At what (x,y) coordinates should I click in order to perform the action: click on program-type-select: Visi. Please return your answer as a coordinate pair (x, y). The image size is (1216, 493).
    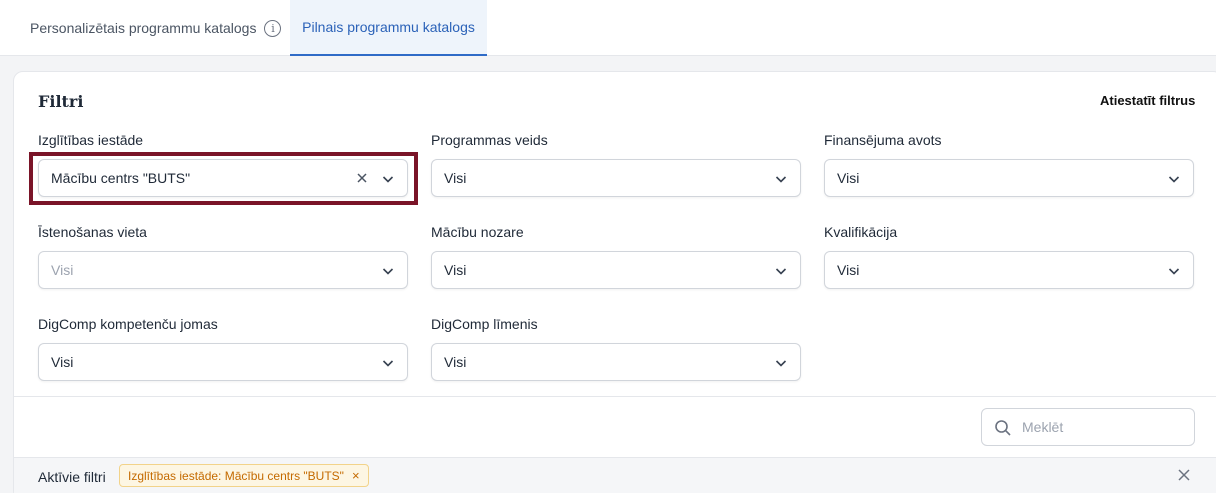
    Looking at the image, I should click on (616, 178).